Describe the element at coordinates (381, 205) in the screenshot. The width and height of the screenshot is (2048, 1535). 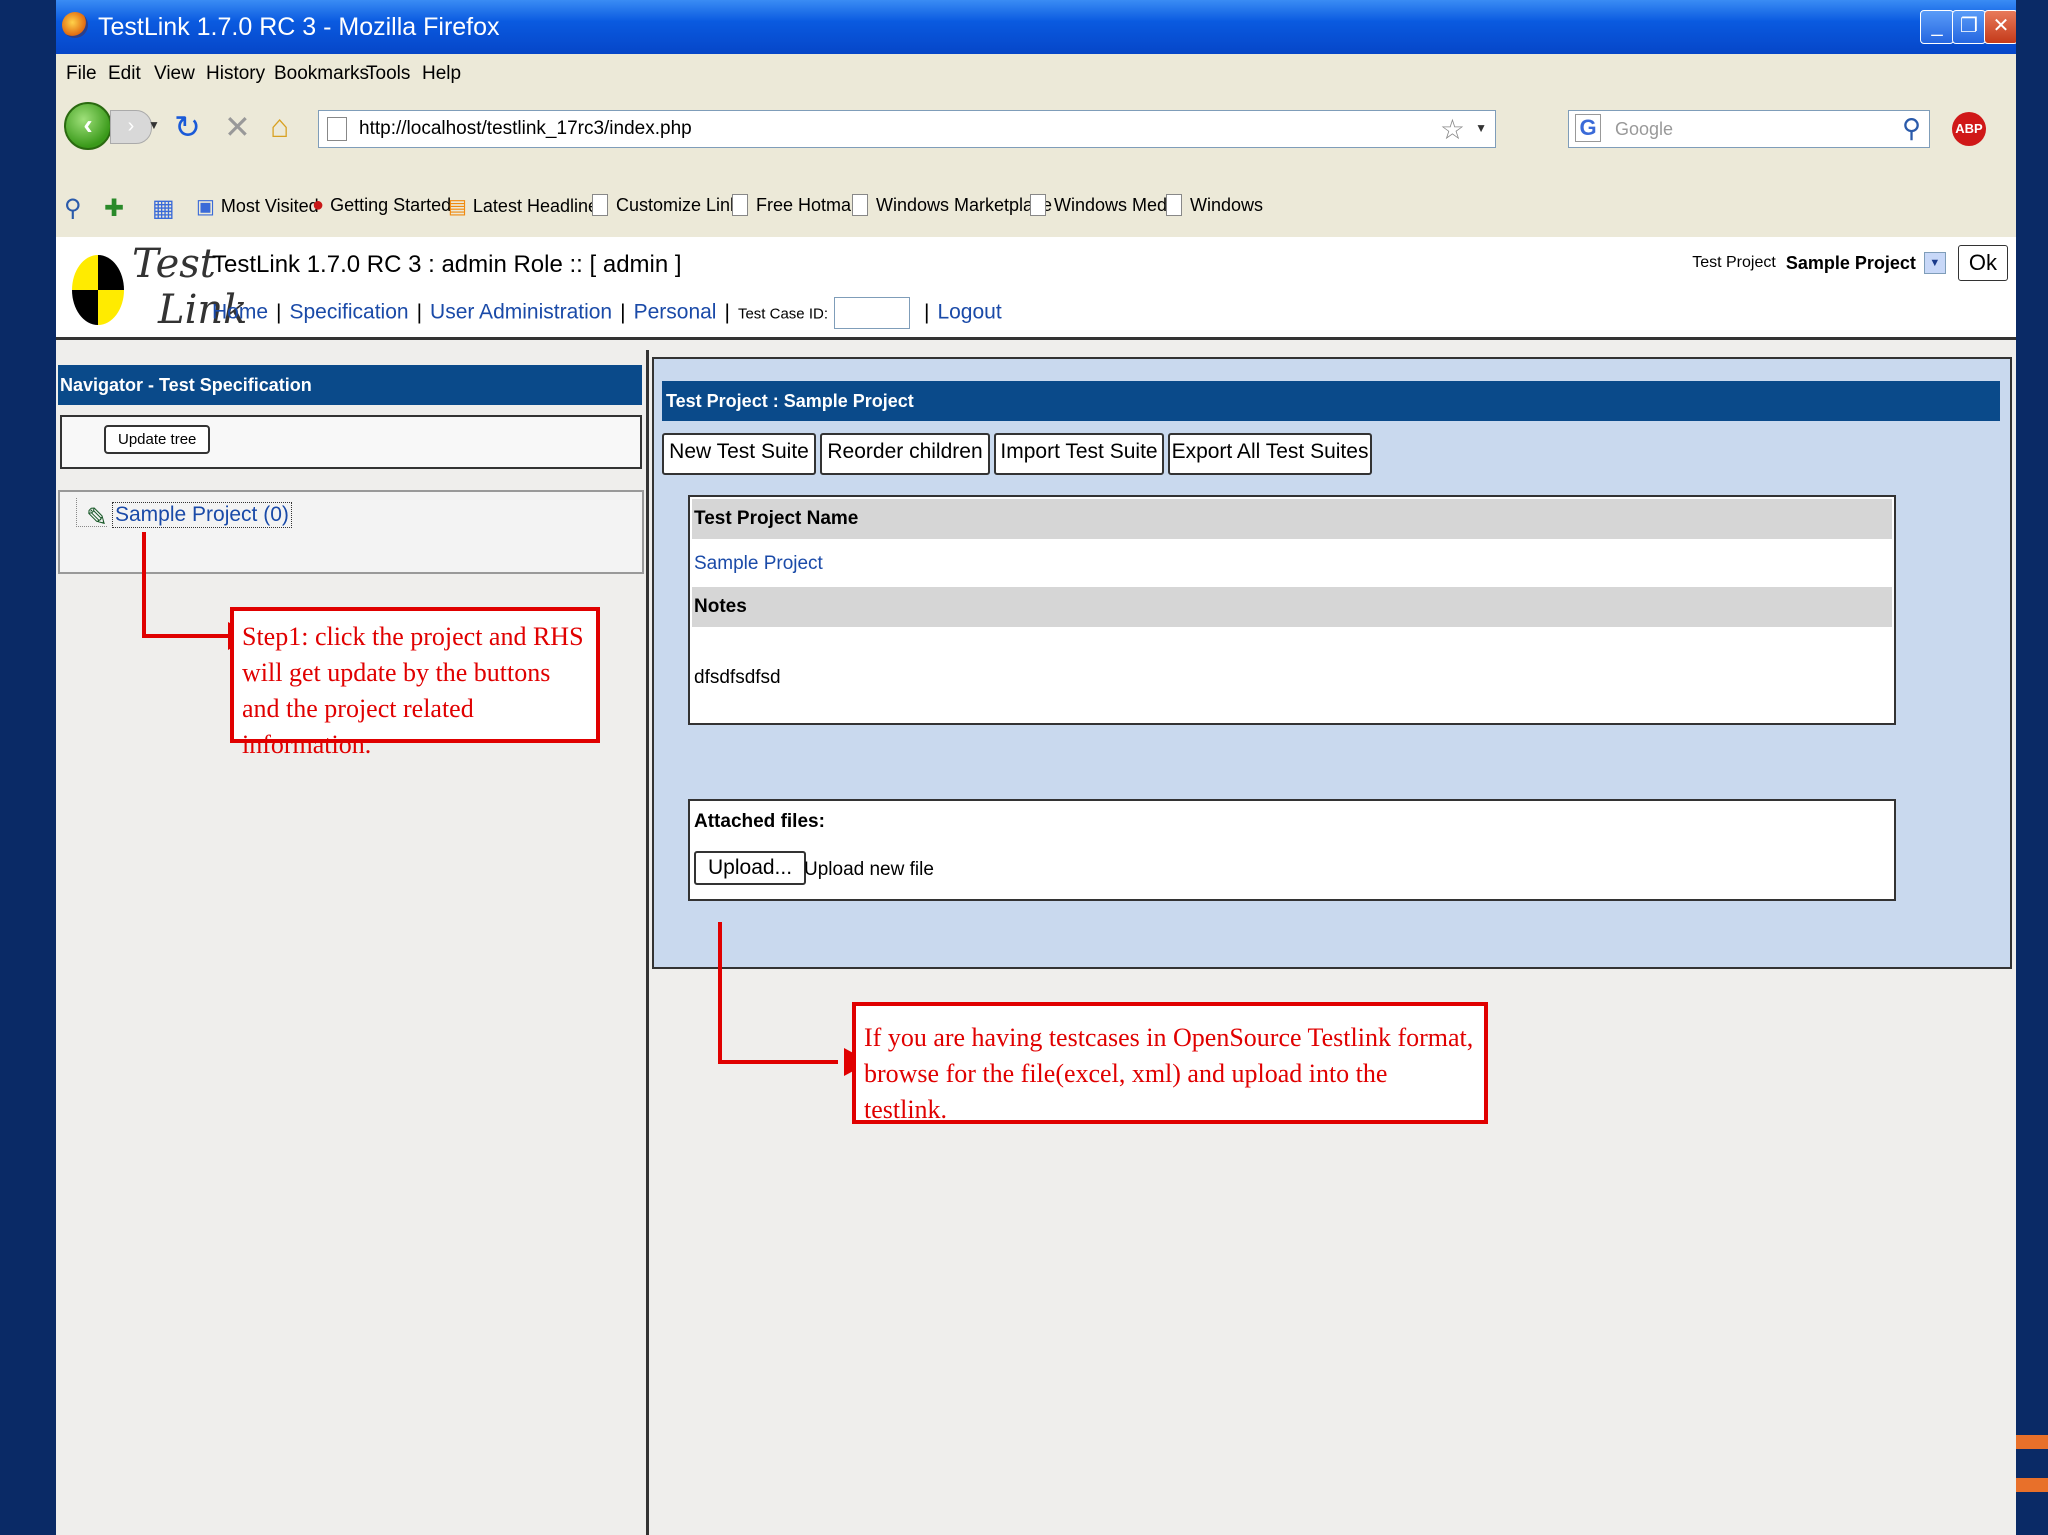
I see `bookmark-getting-started: ● Getting Started` at that location.